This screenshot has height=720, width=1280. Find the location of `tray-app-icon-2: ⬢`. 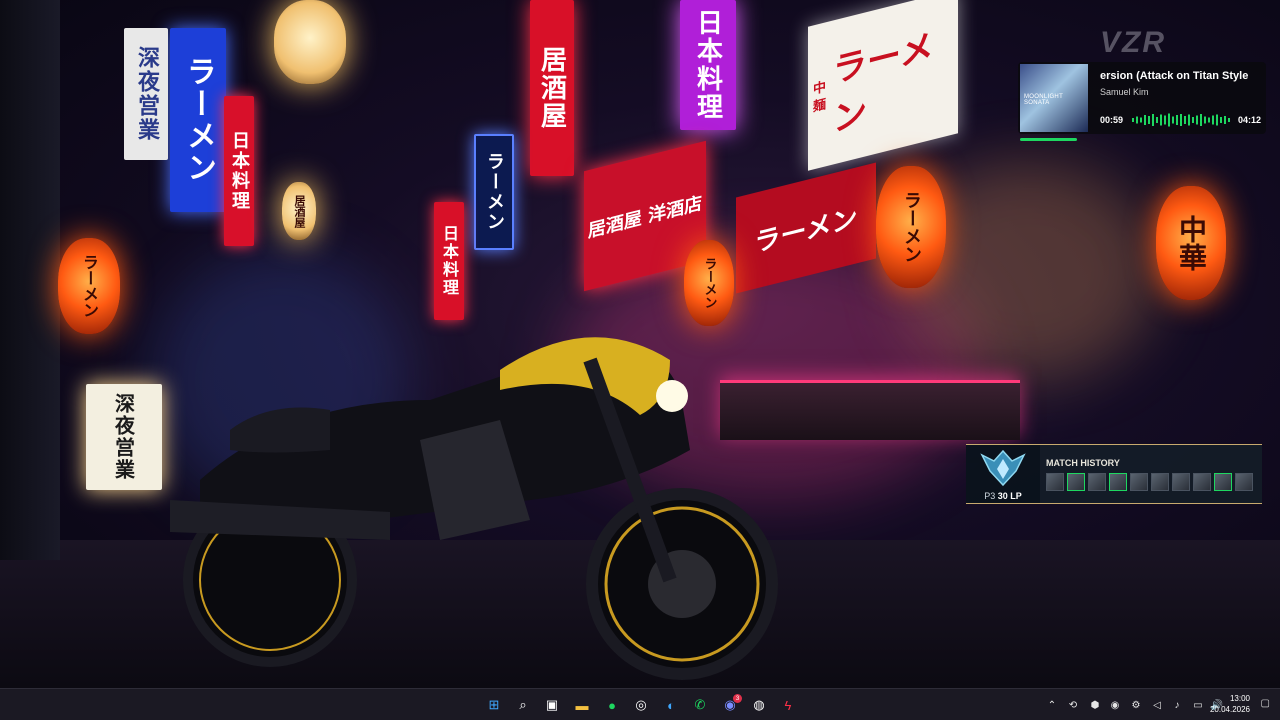

tray-app-icon-2: ⬢ is located at coordinates (1095, 705).